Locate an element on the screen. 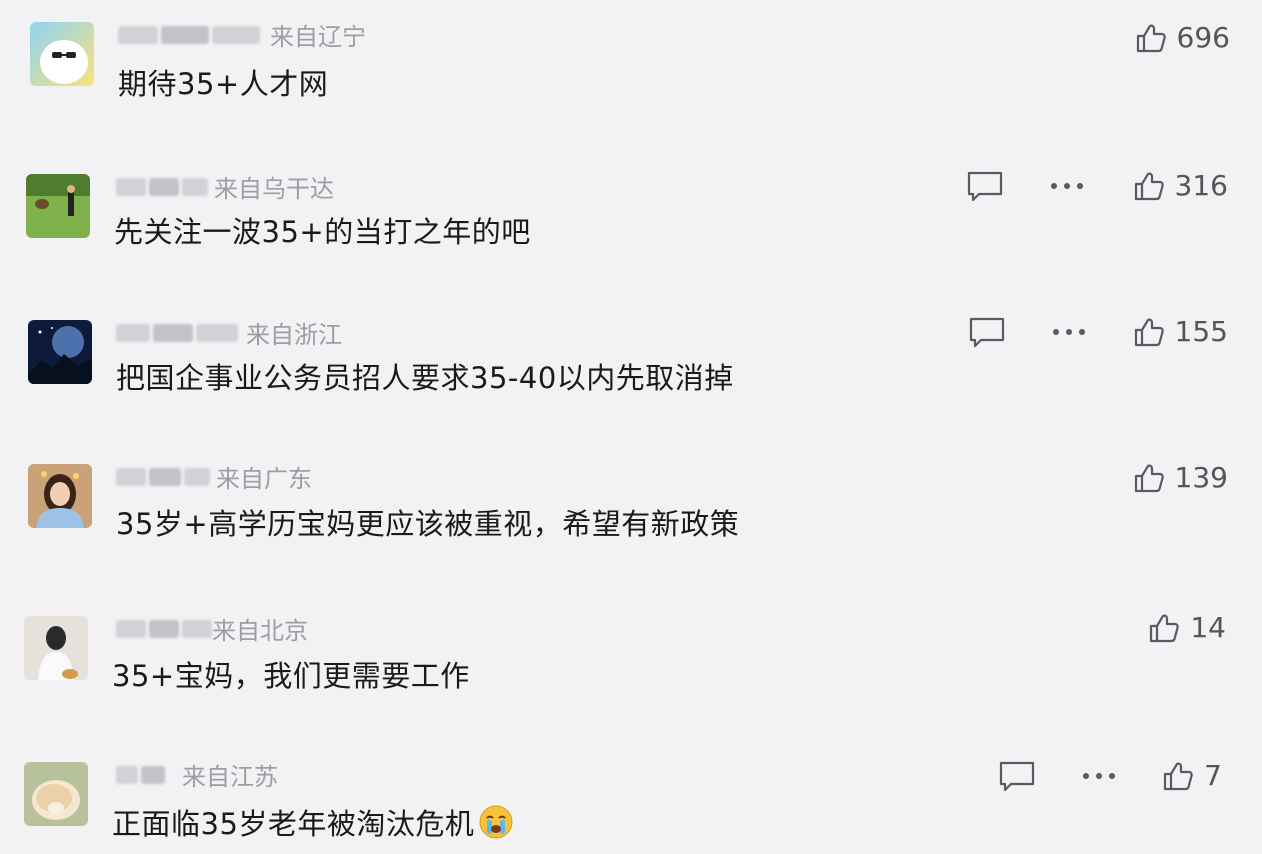 This screenshot has height=854, width=1262. like-button: 139 is located at coordinates (1180, 478).